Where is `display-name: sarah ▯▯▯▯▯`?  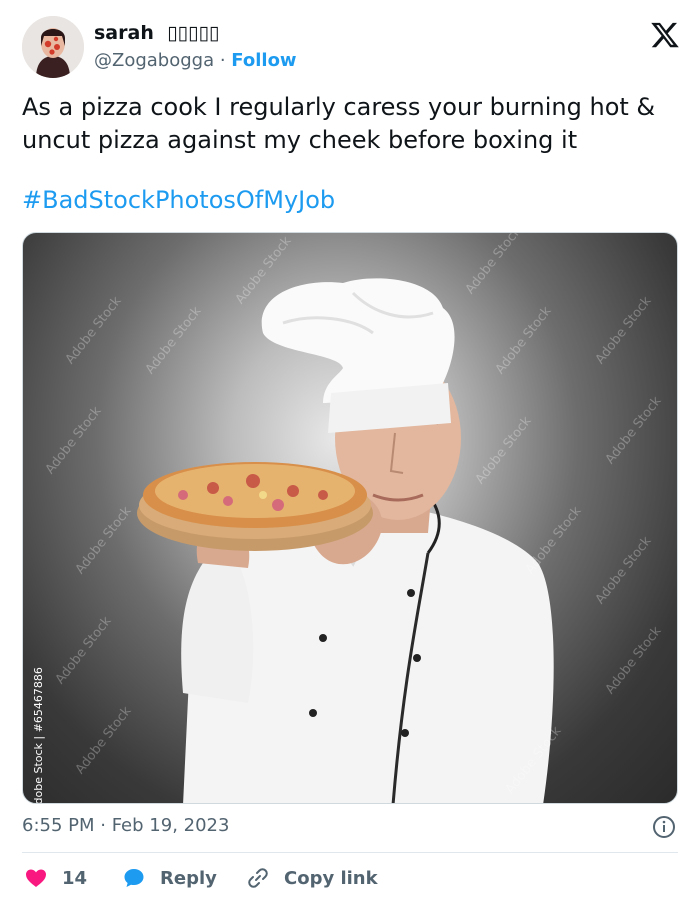
display-name: sarah ▯▯▯▯▯ is located at coordinates (195, 33).